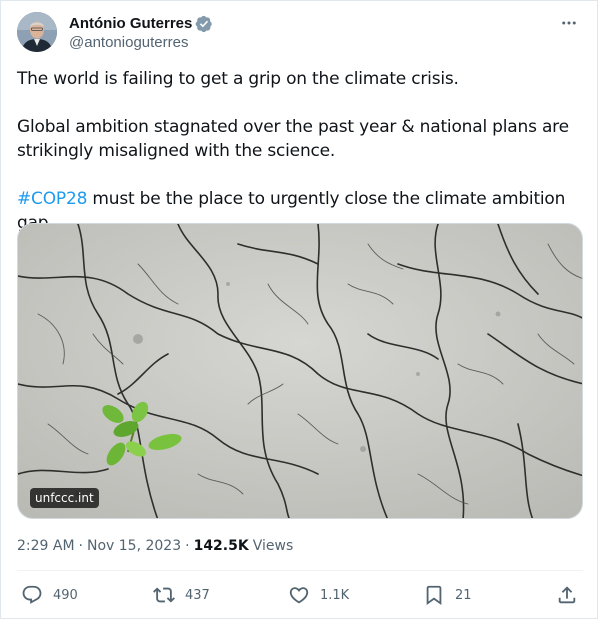 The height and width of the screenshot is (619, 598). Describe the element at coordinates (318, 595) in the screenshot. I see `like-button: 1.1K` at that location.